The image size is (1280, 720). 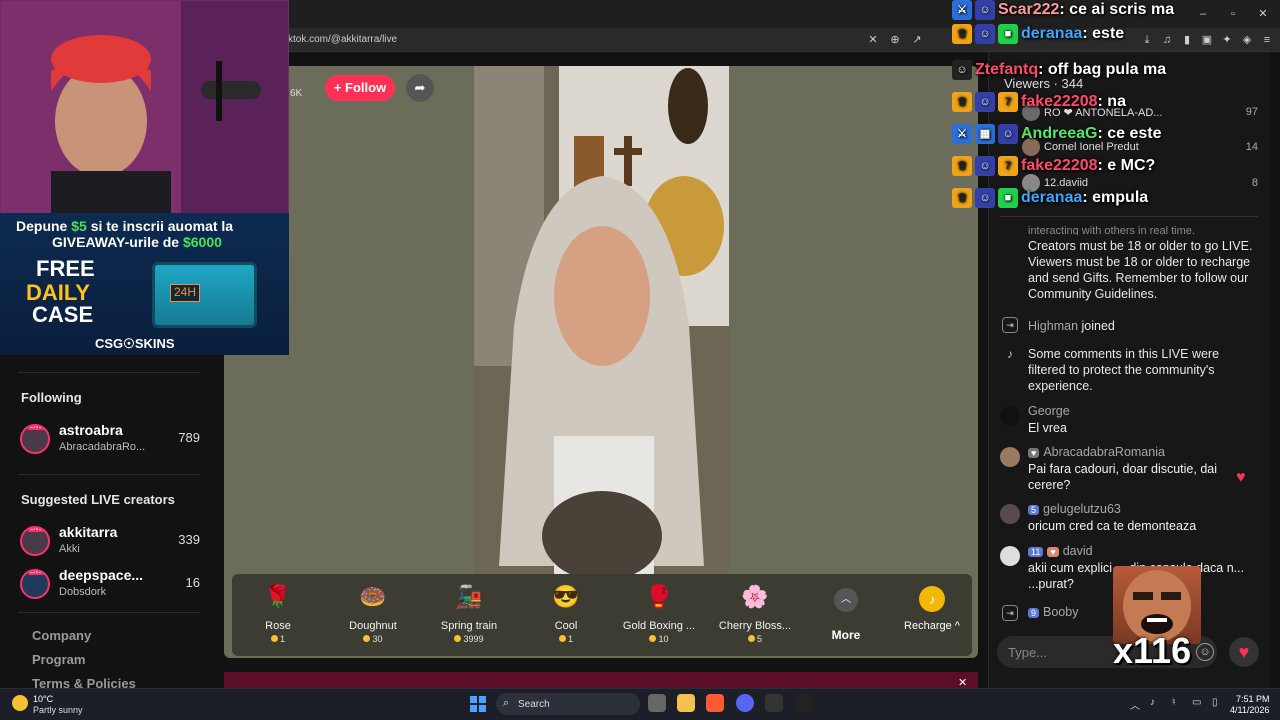 I want to click on speaker-icon: ♪, so click(x=1152, y=702).